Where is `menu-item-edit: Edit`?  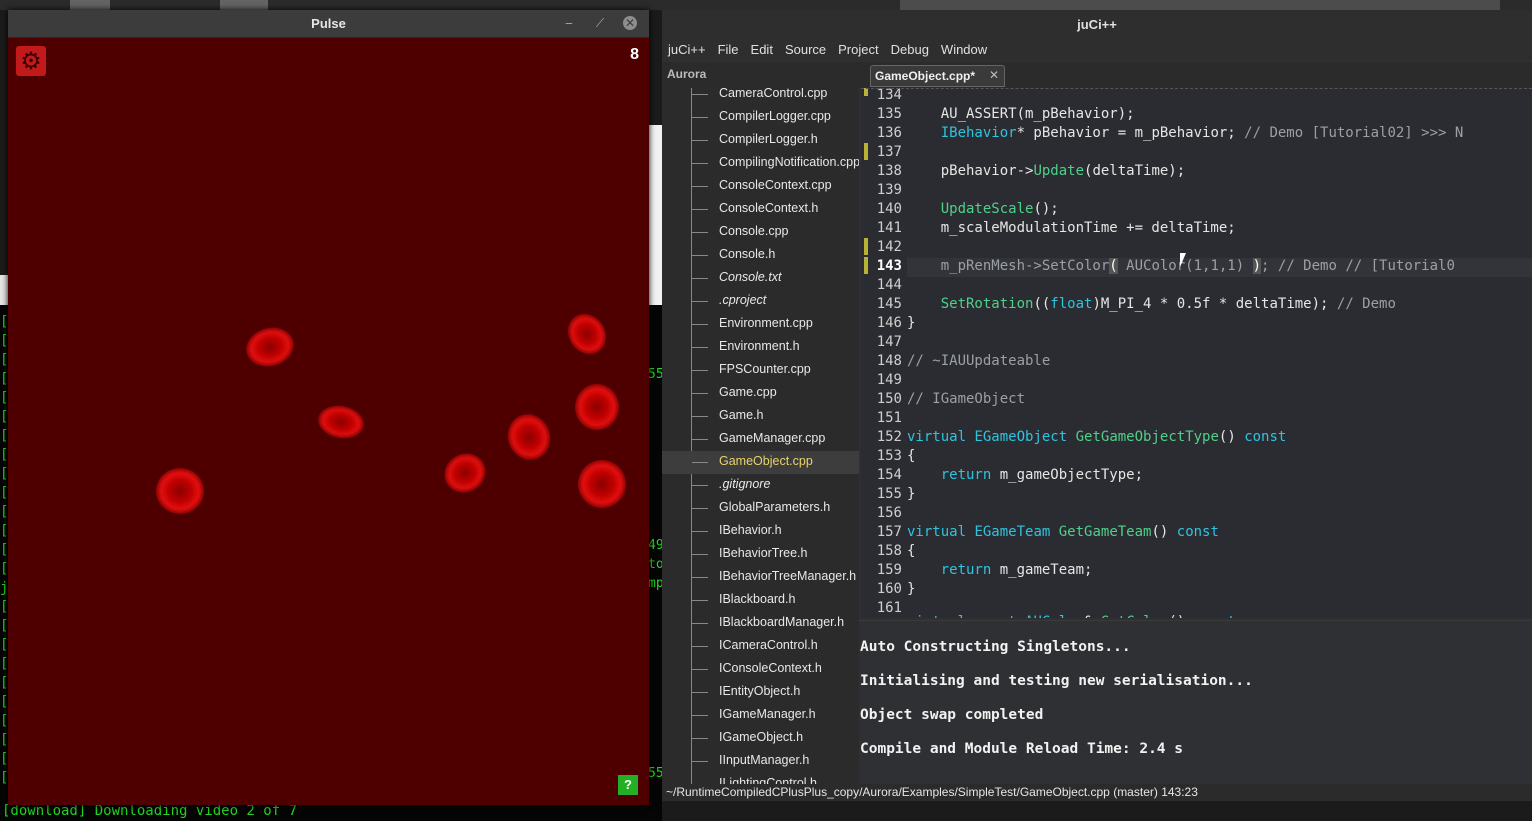
menu-item-edit: Edit is located at coordinates (762, 47).